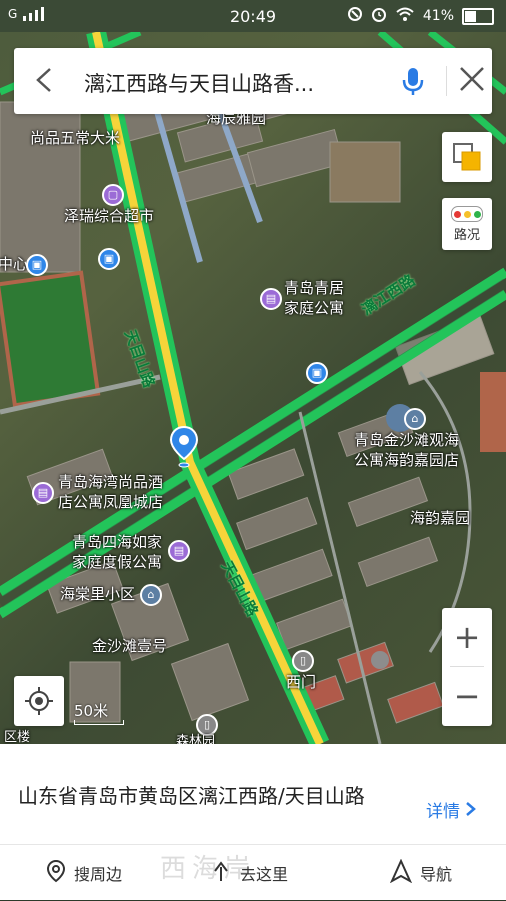 This screenshot has height=901, width=506. I want to click on poi-label: 青岛四海如家 家庭度假公寓, so click(117, 552).